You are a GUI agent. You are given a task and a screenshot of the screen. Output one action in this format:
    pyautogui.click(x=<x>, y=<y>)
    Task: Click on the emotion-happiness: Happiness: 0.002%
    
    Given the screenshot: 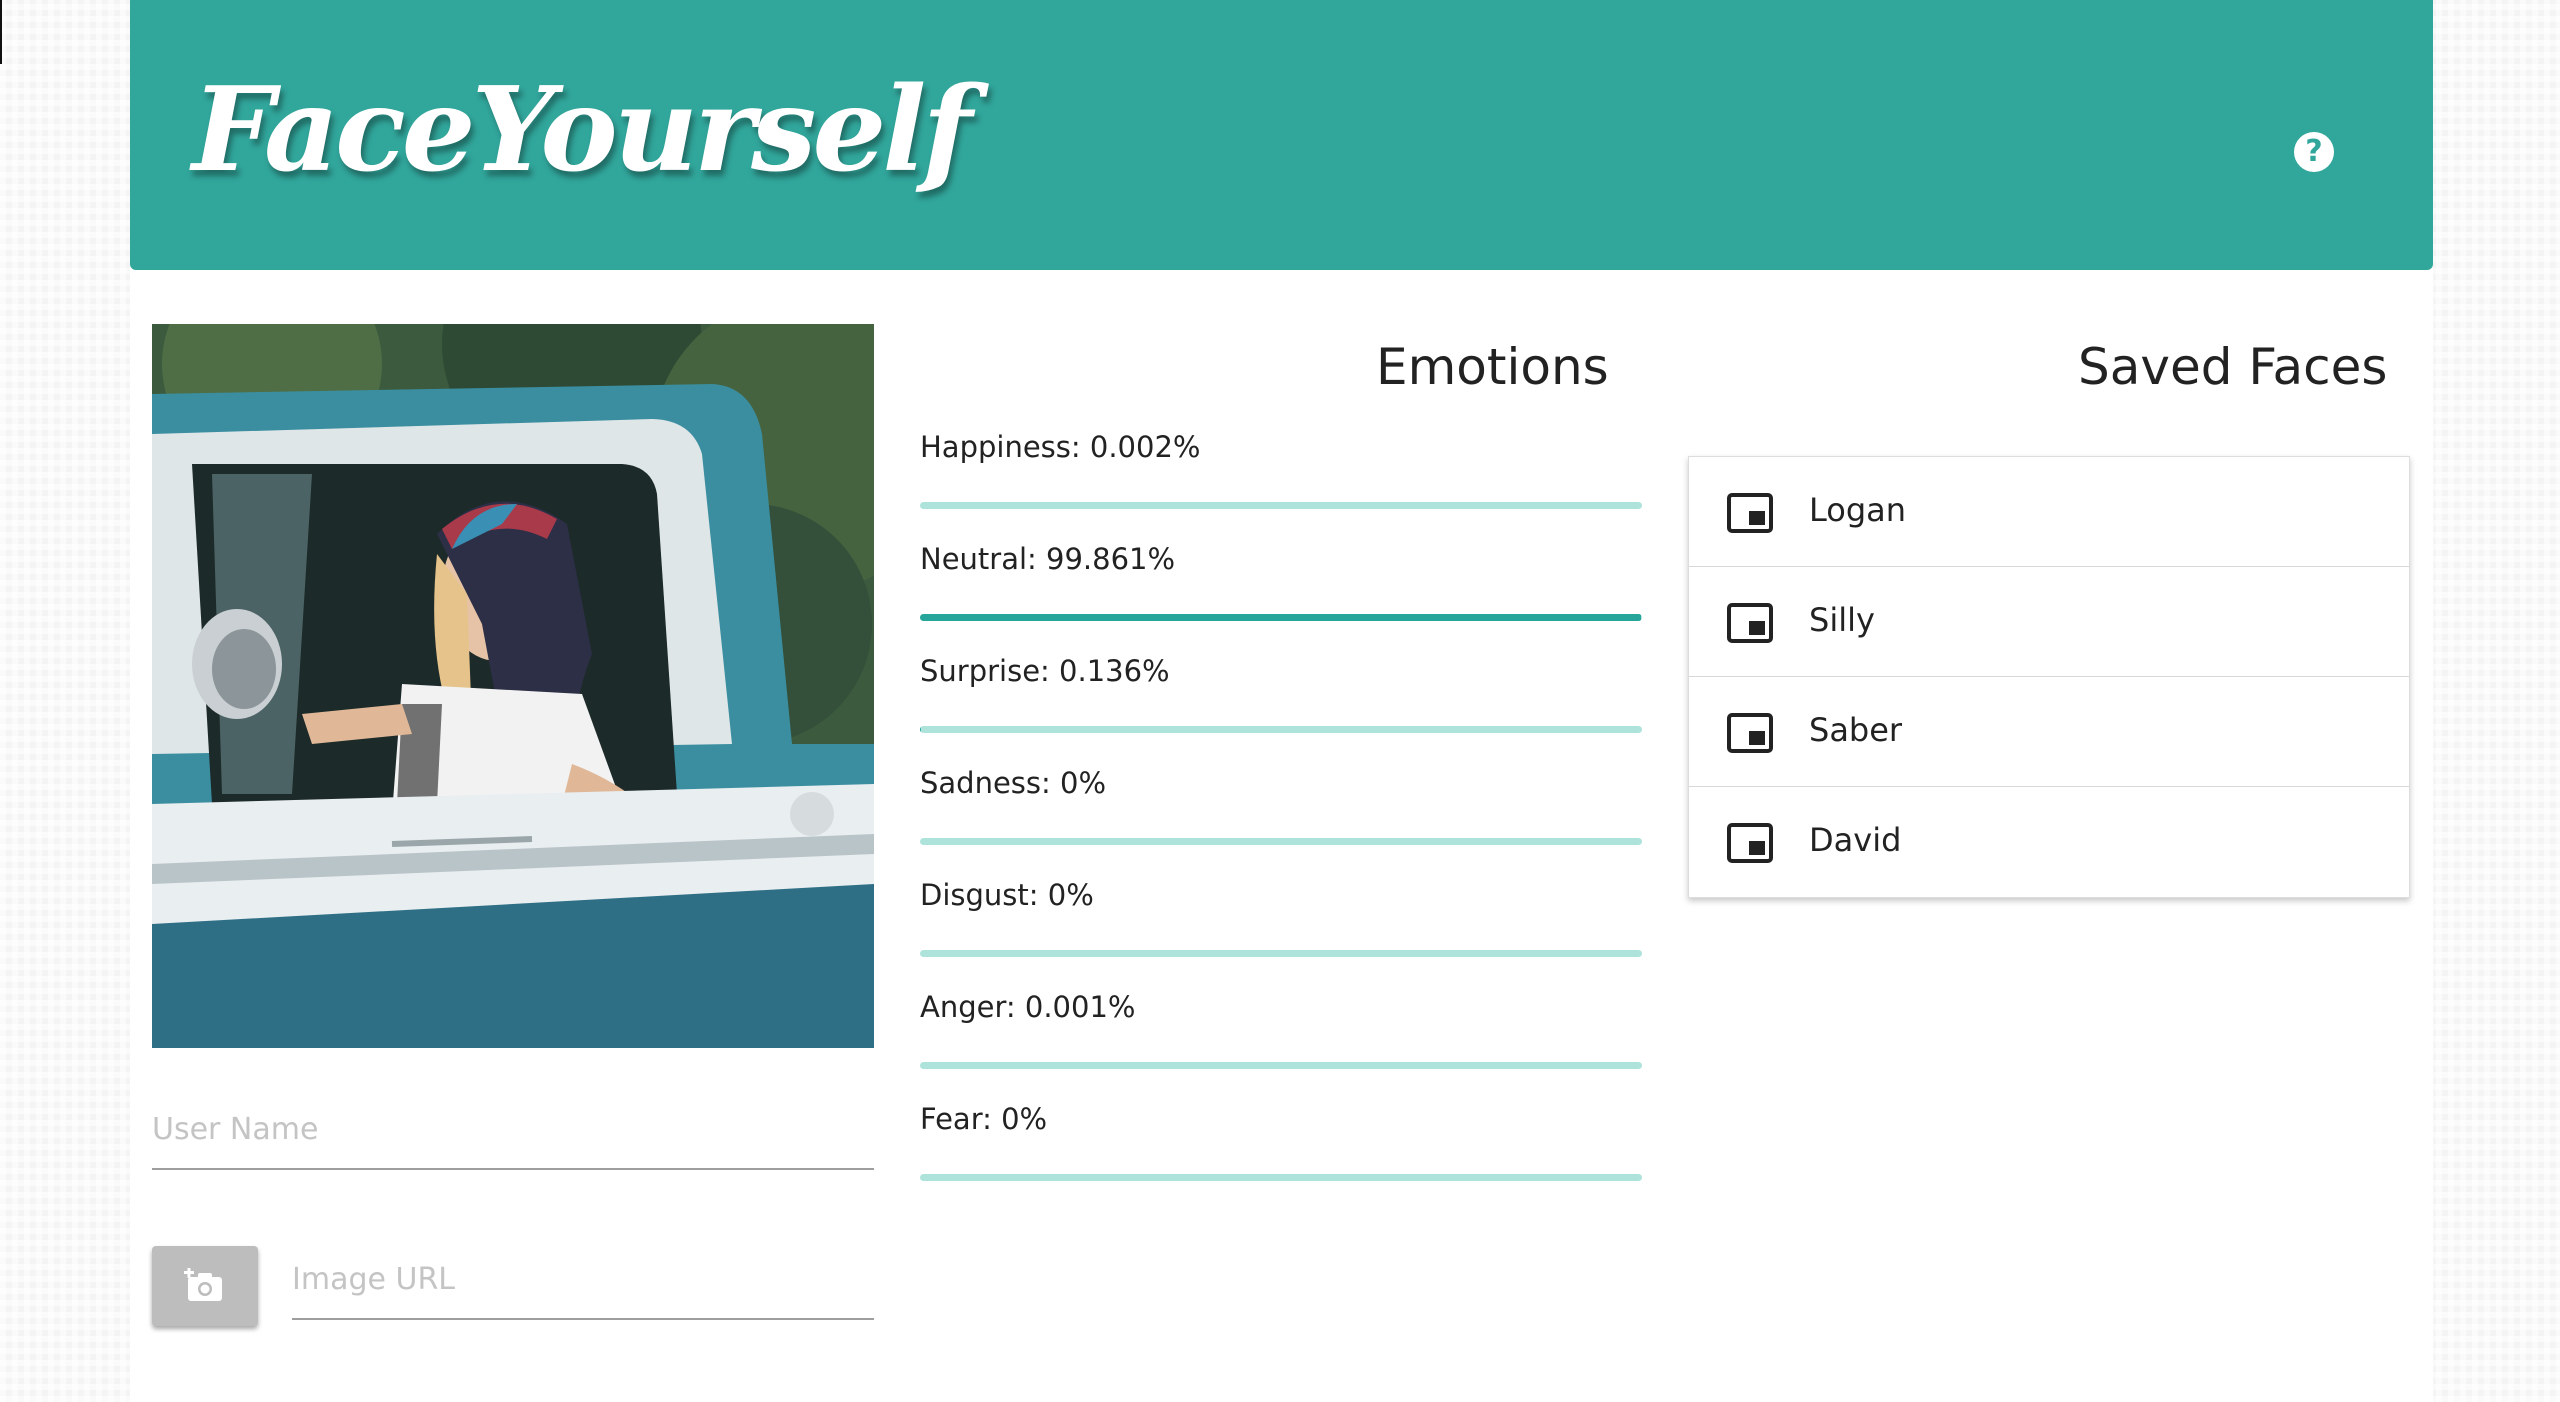 What is the action you would take?
    pyautogui.click(x=1282, y=480)
    